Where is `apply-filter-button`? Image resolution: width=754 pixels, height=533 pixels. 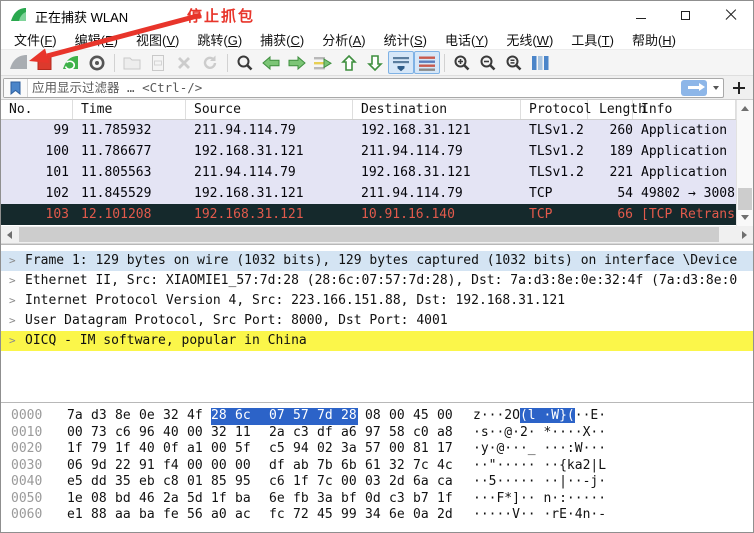
apply-filter-button is located at coordinates (694, 87).